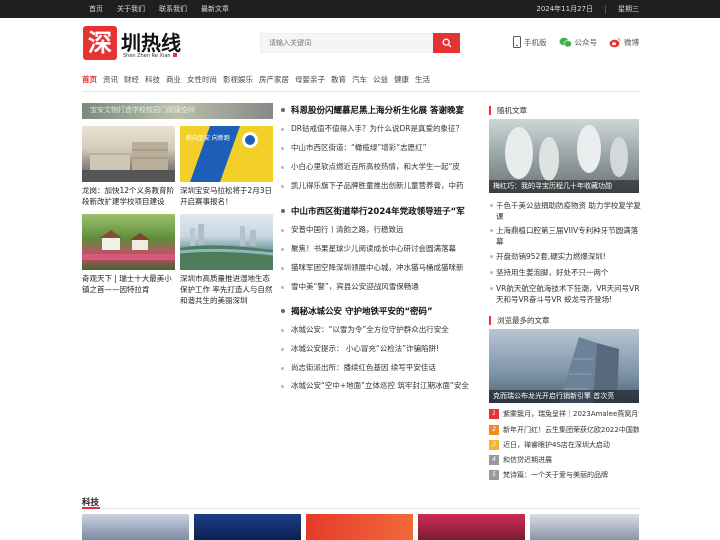 The height and width of the screenshot is (540, 720). What do you see at coordinates (152, 79) in the screenshot?
I see `nav-item-tech: 科技` at bounding box center [152, 79].